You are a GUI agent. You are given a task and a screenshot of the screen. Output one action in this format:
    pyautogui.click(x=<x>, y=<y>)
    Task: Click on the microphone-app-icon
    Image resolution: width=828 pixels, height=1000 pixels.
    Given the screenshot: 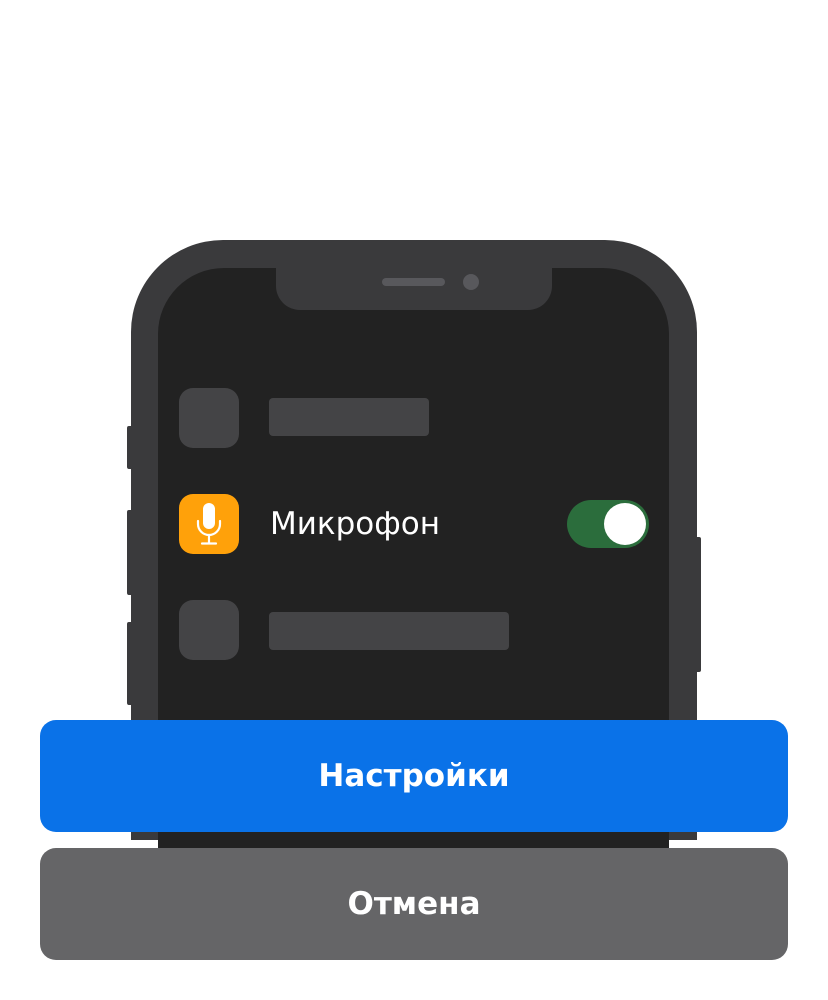 What is the action you would take?
    pyautogui.click(x=209, y=524)
    